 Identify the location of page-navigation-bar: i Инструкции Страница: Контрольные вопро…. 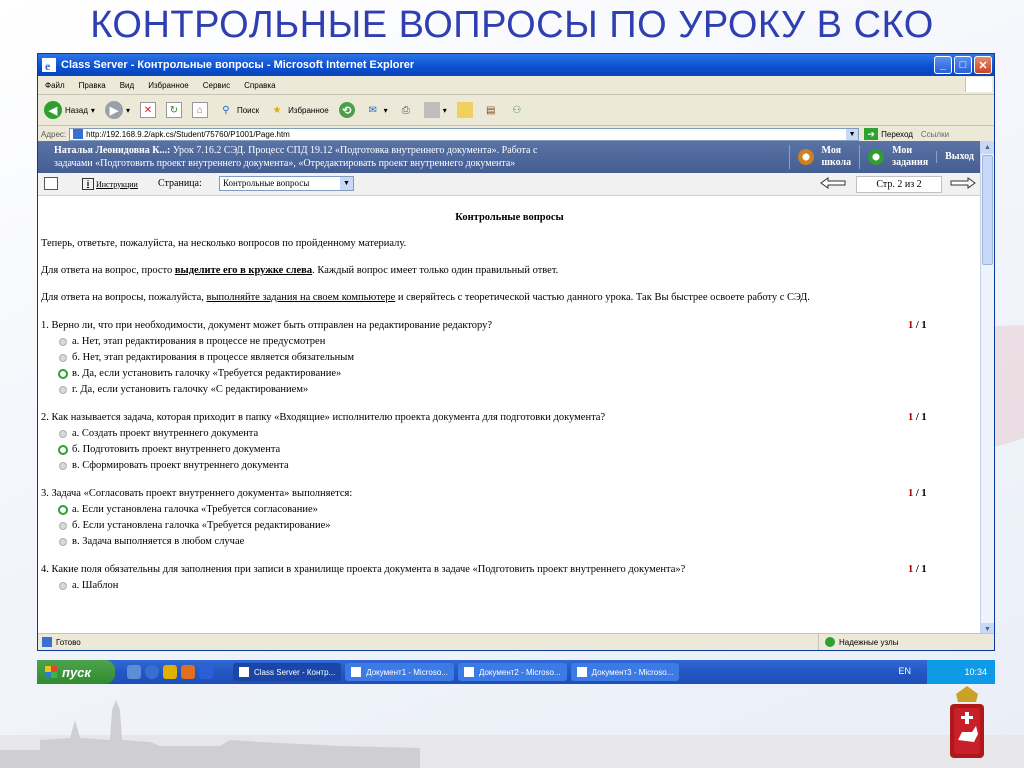
(510, 184).